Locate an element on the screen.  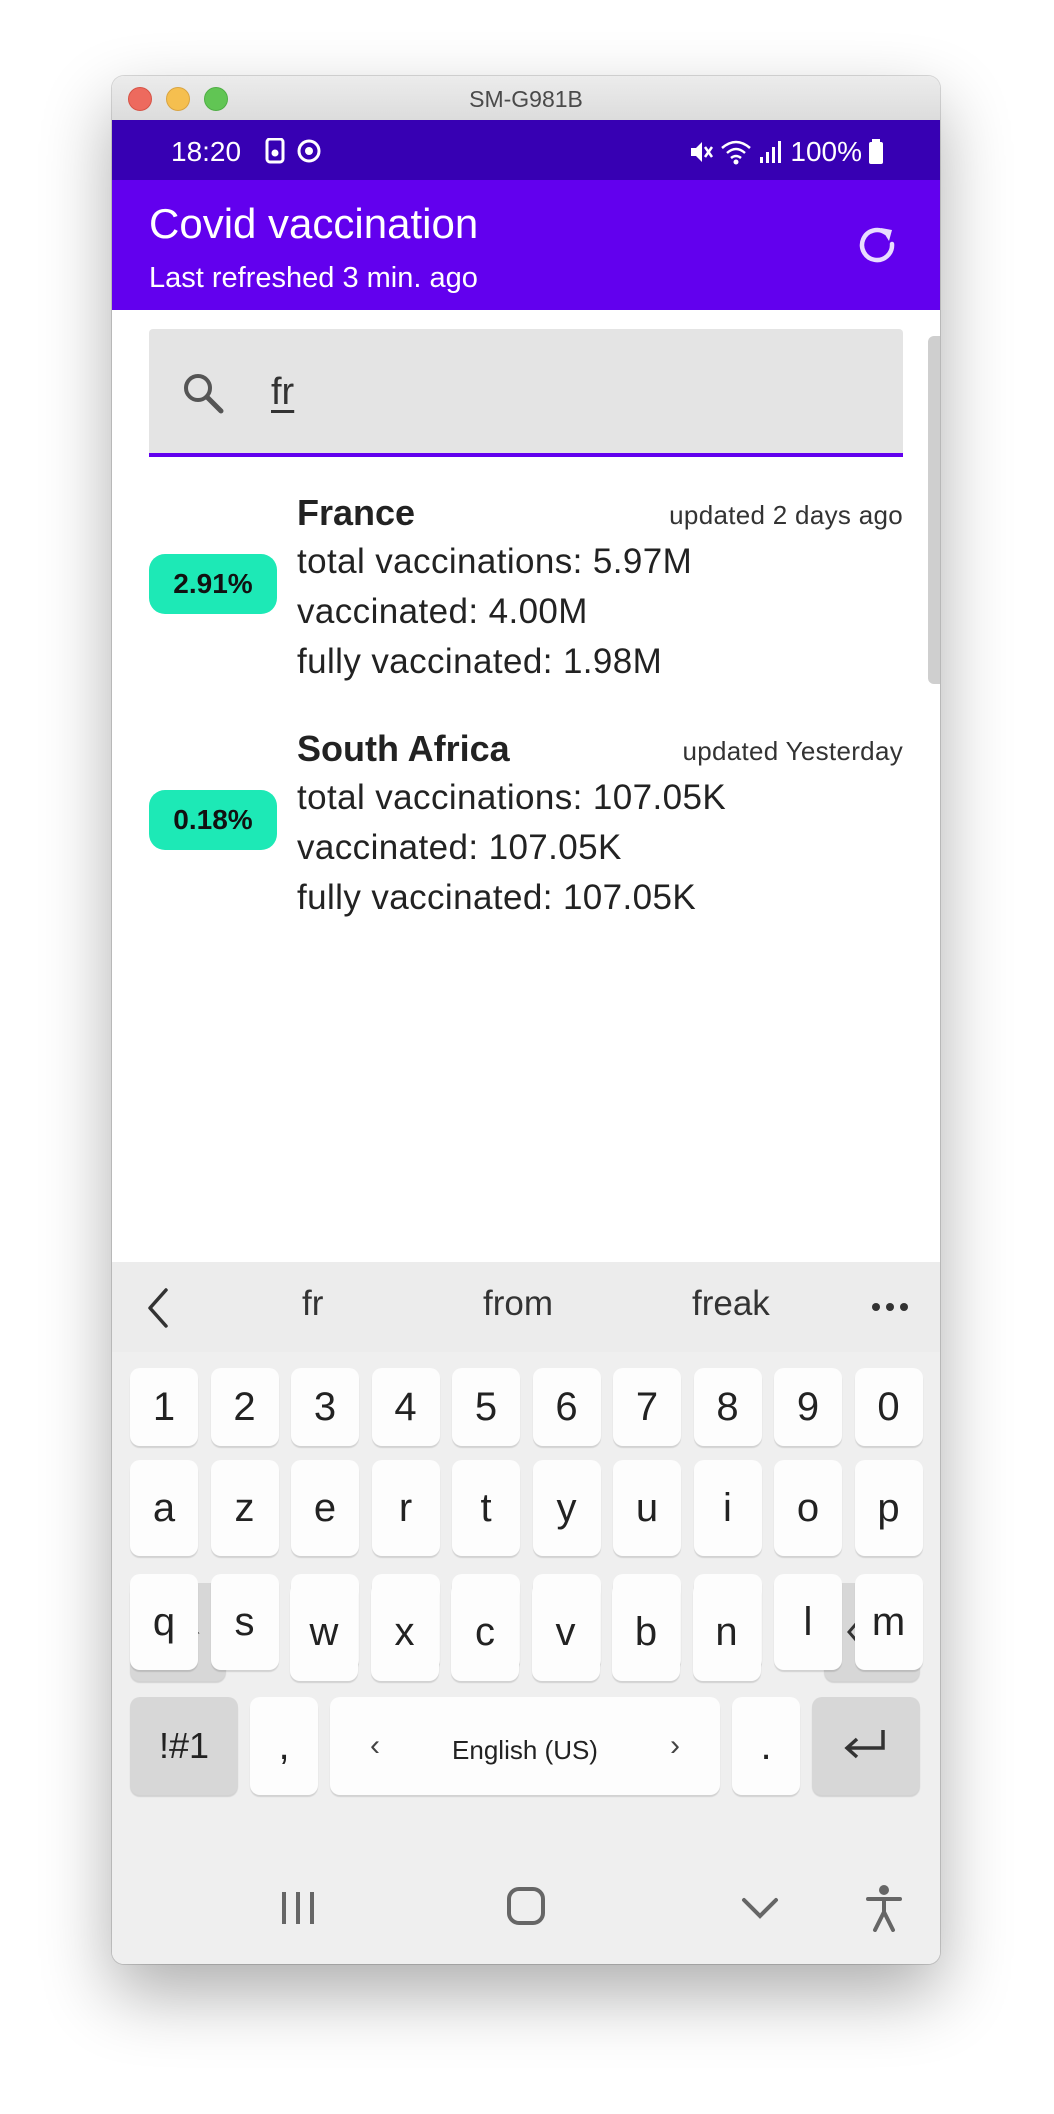
chevron-left-icon is located at coordinates (158, 1308).